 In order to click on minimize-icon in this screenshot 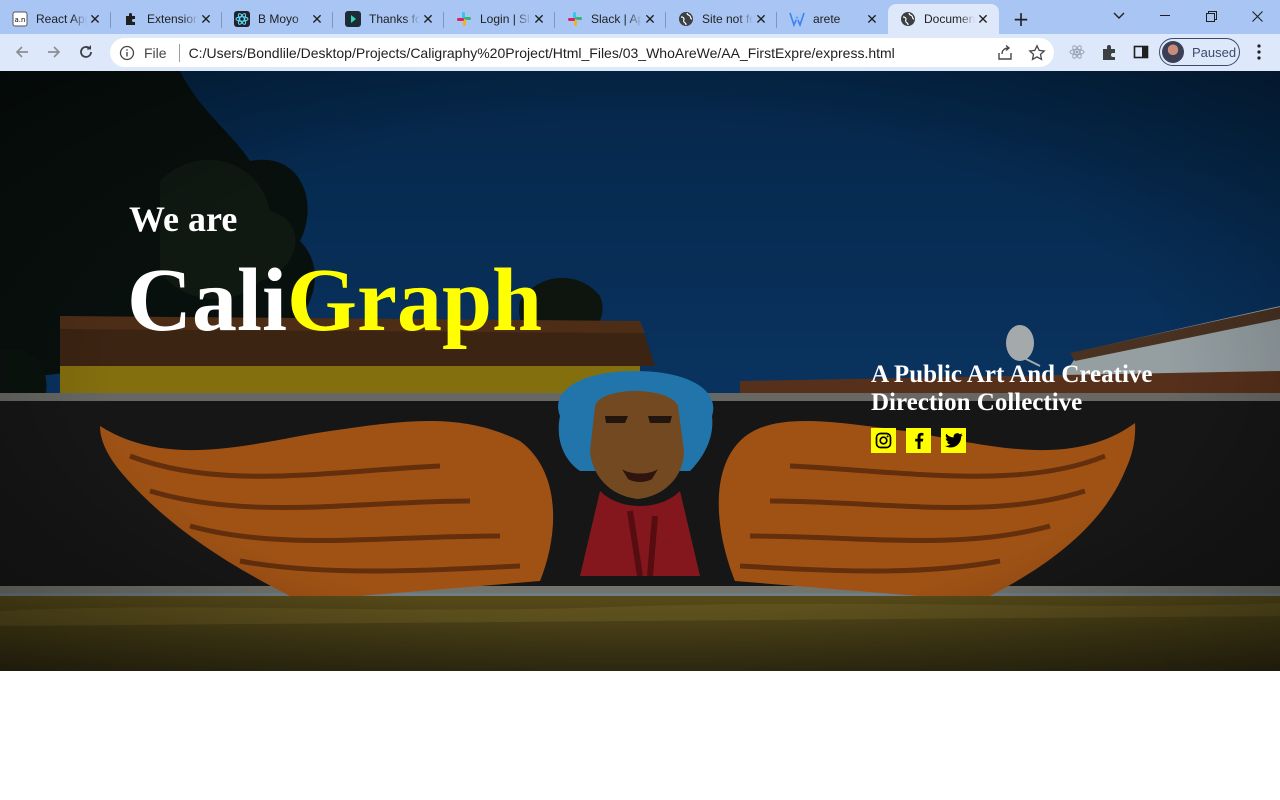, I will do `click(1165, 16)`.